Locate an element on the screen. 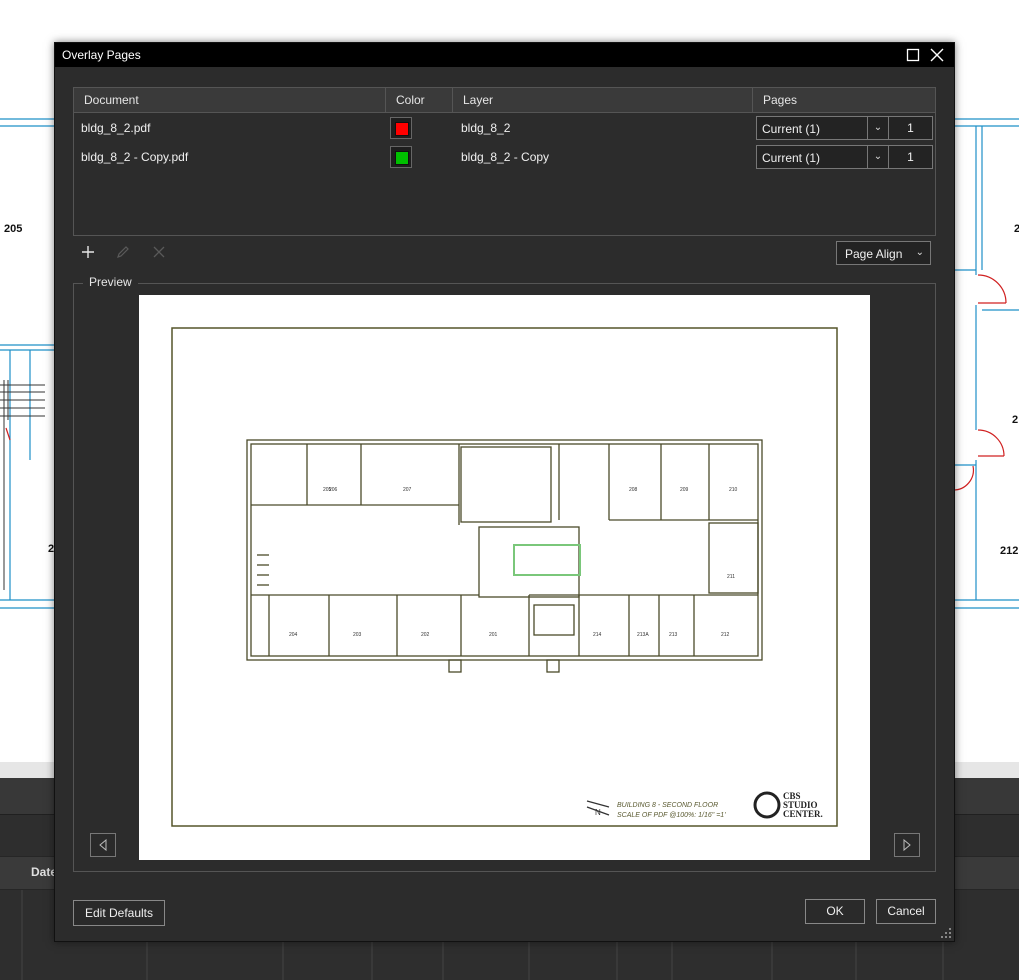 The width and height of the screenshot is (1019, 980). close-button is located at coordinates (937, 55).